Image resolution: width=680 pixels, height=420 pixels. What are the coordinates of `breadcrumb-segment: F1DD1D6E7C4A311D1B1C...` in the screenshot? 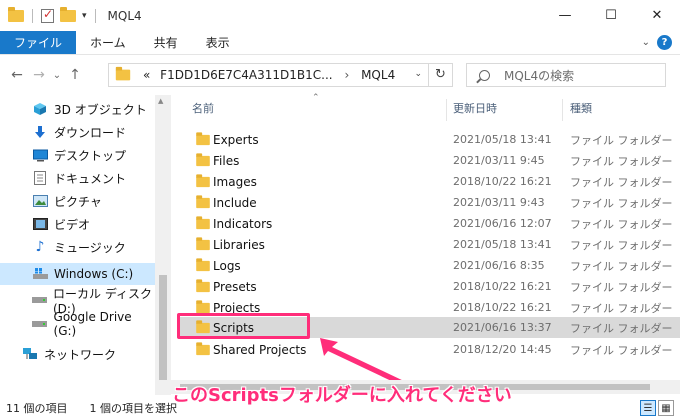 It's located at (246, 75).